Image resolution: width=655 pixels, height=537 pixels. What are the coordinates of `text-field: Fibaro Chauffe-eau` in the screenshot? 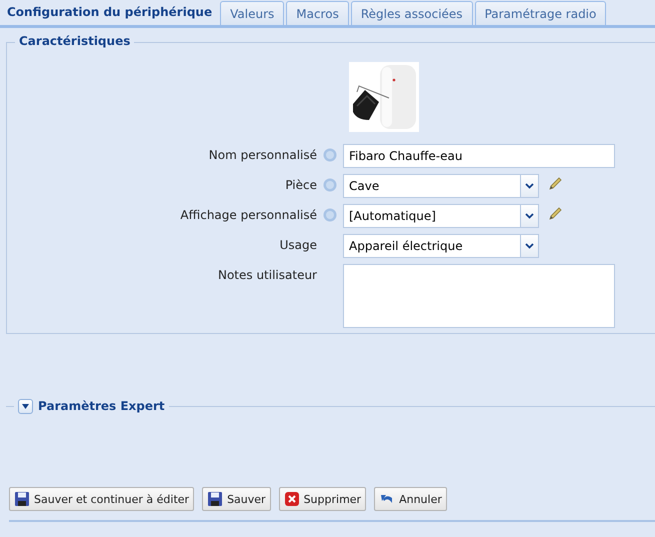 It's located at (479, 156).